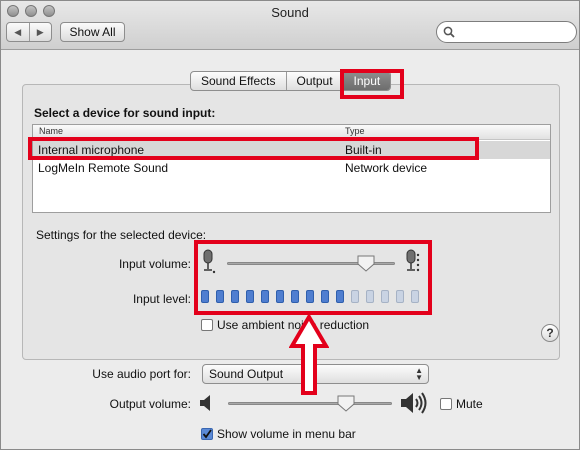 The image size is (580, 450). I want to click on device-type: Network device, so click(386, 168).